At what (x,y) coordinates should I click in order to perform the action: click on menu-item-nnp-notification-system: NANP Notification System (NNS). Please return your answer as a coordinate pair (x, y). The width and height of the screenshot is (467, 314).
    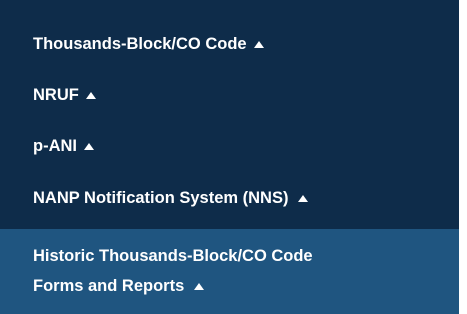
    Looking at the image, I should click on (229, 198).